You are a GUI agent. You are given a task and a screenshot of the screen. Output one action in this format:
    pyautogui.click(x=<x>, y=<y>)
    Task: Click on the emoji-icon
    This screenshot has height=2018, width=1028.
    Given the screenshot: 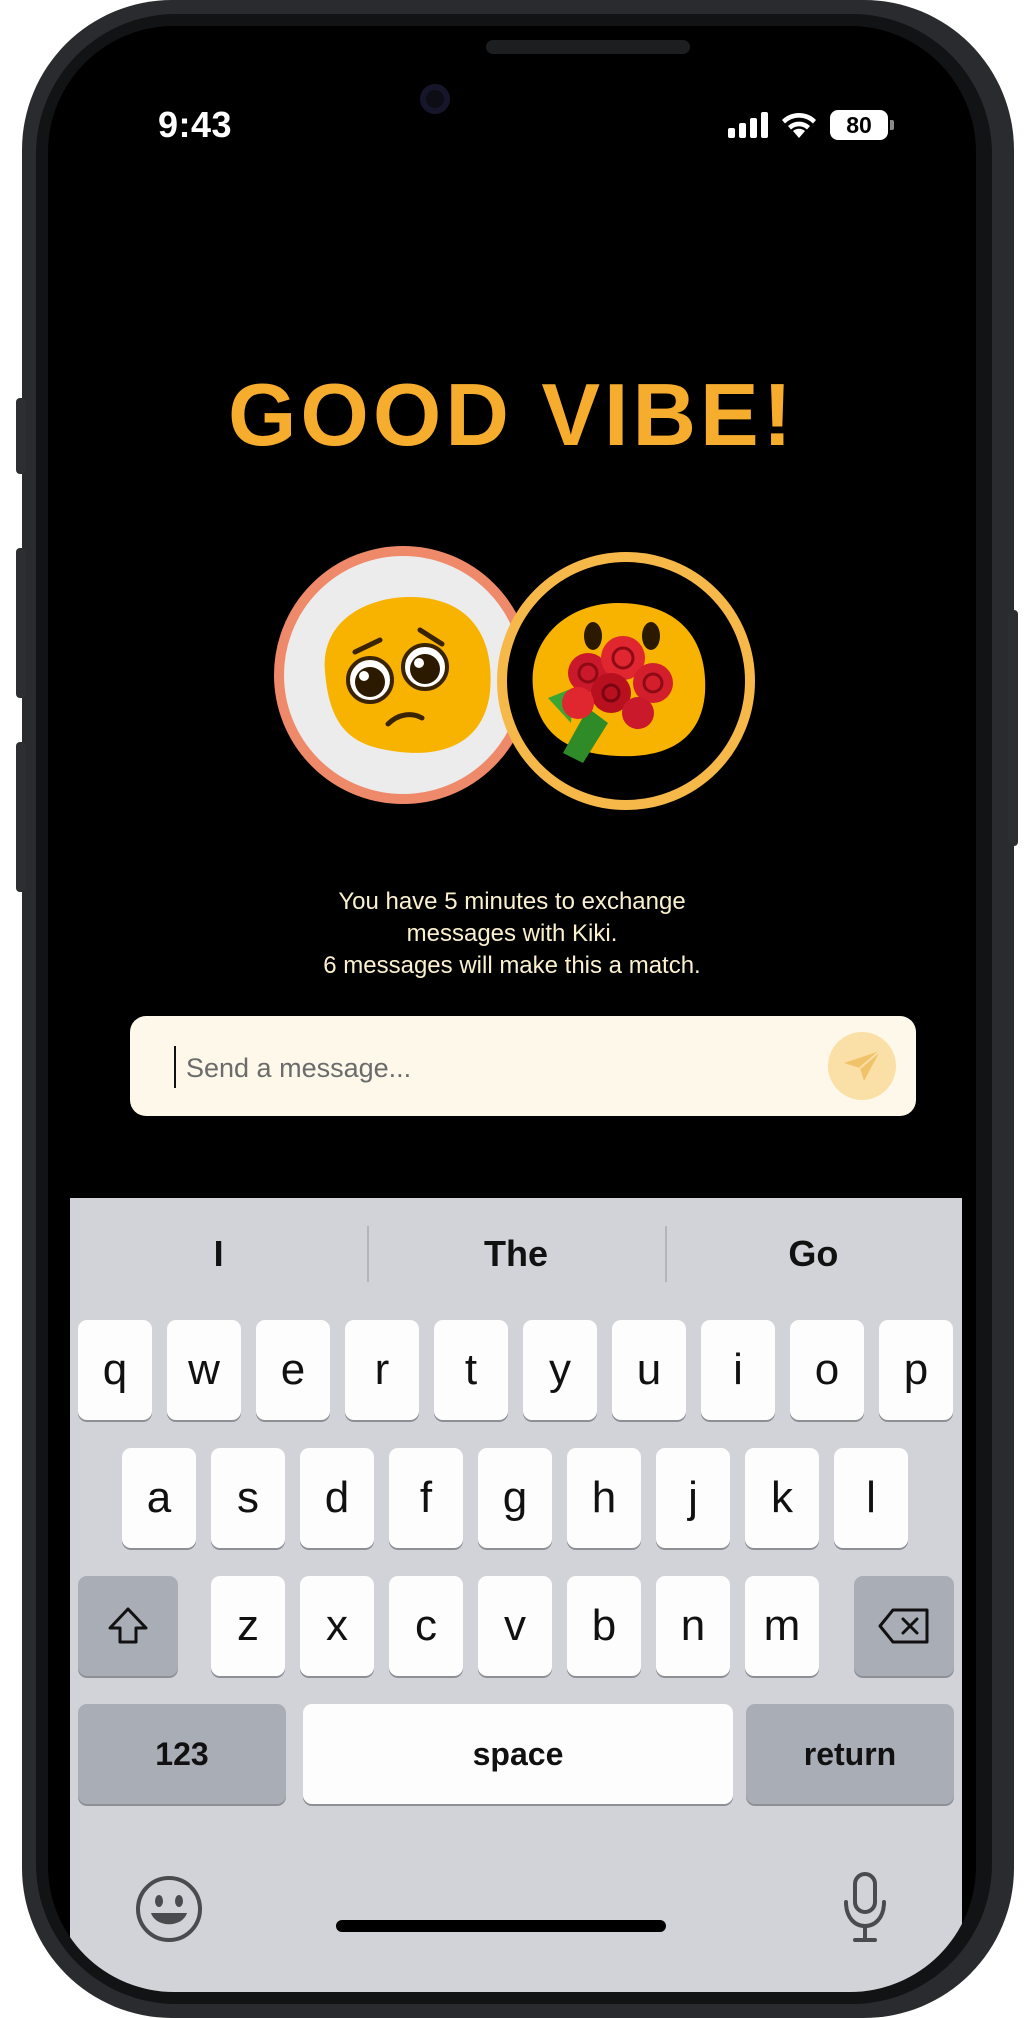 What is the action you would take?
    pyautogui.click(x=169, y=1909)
    